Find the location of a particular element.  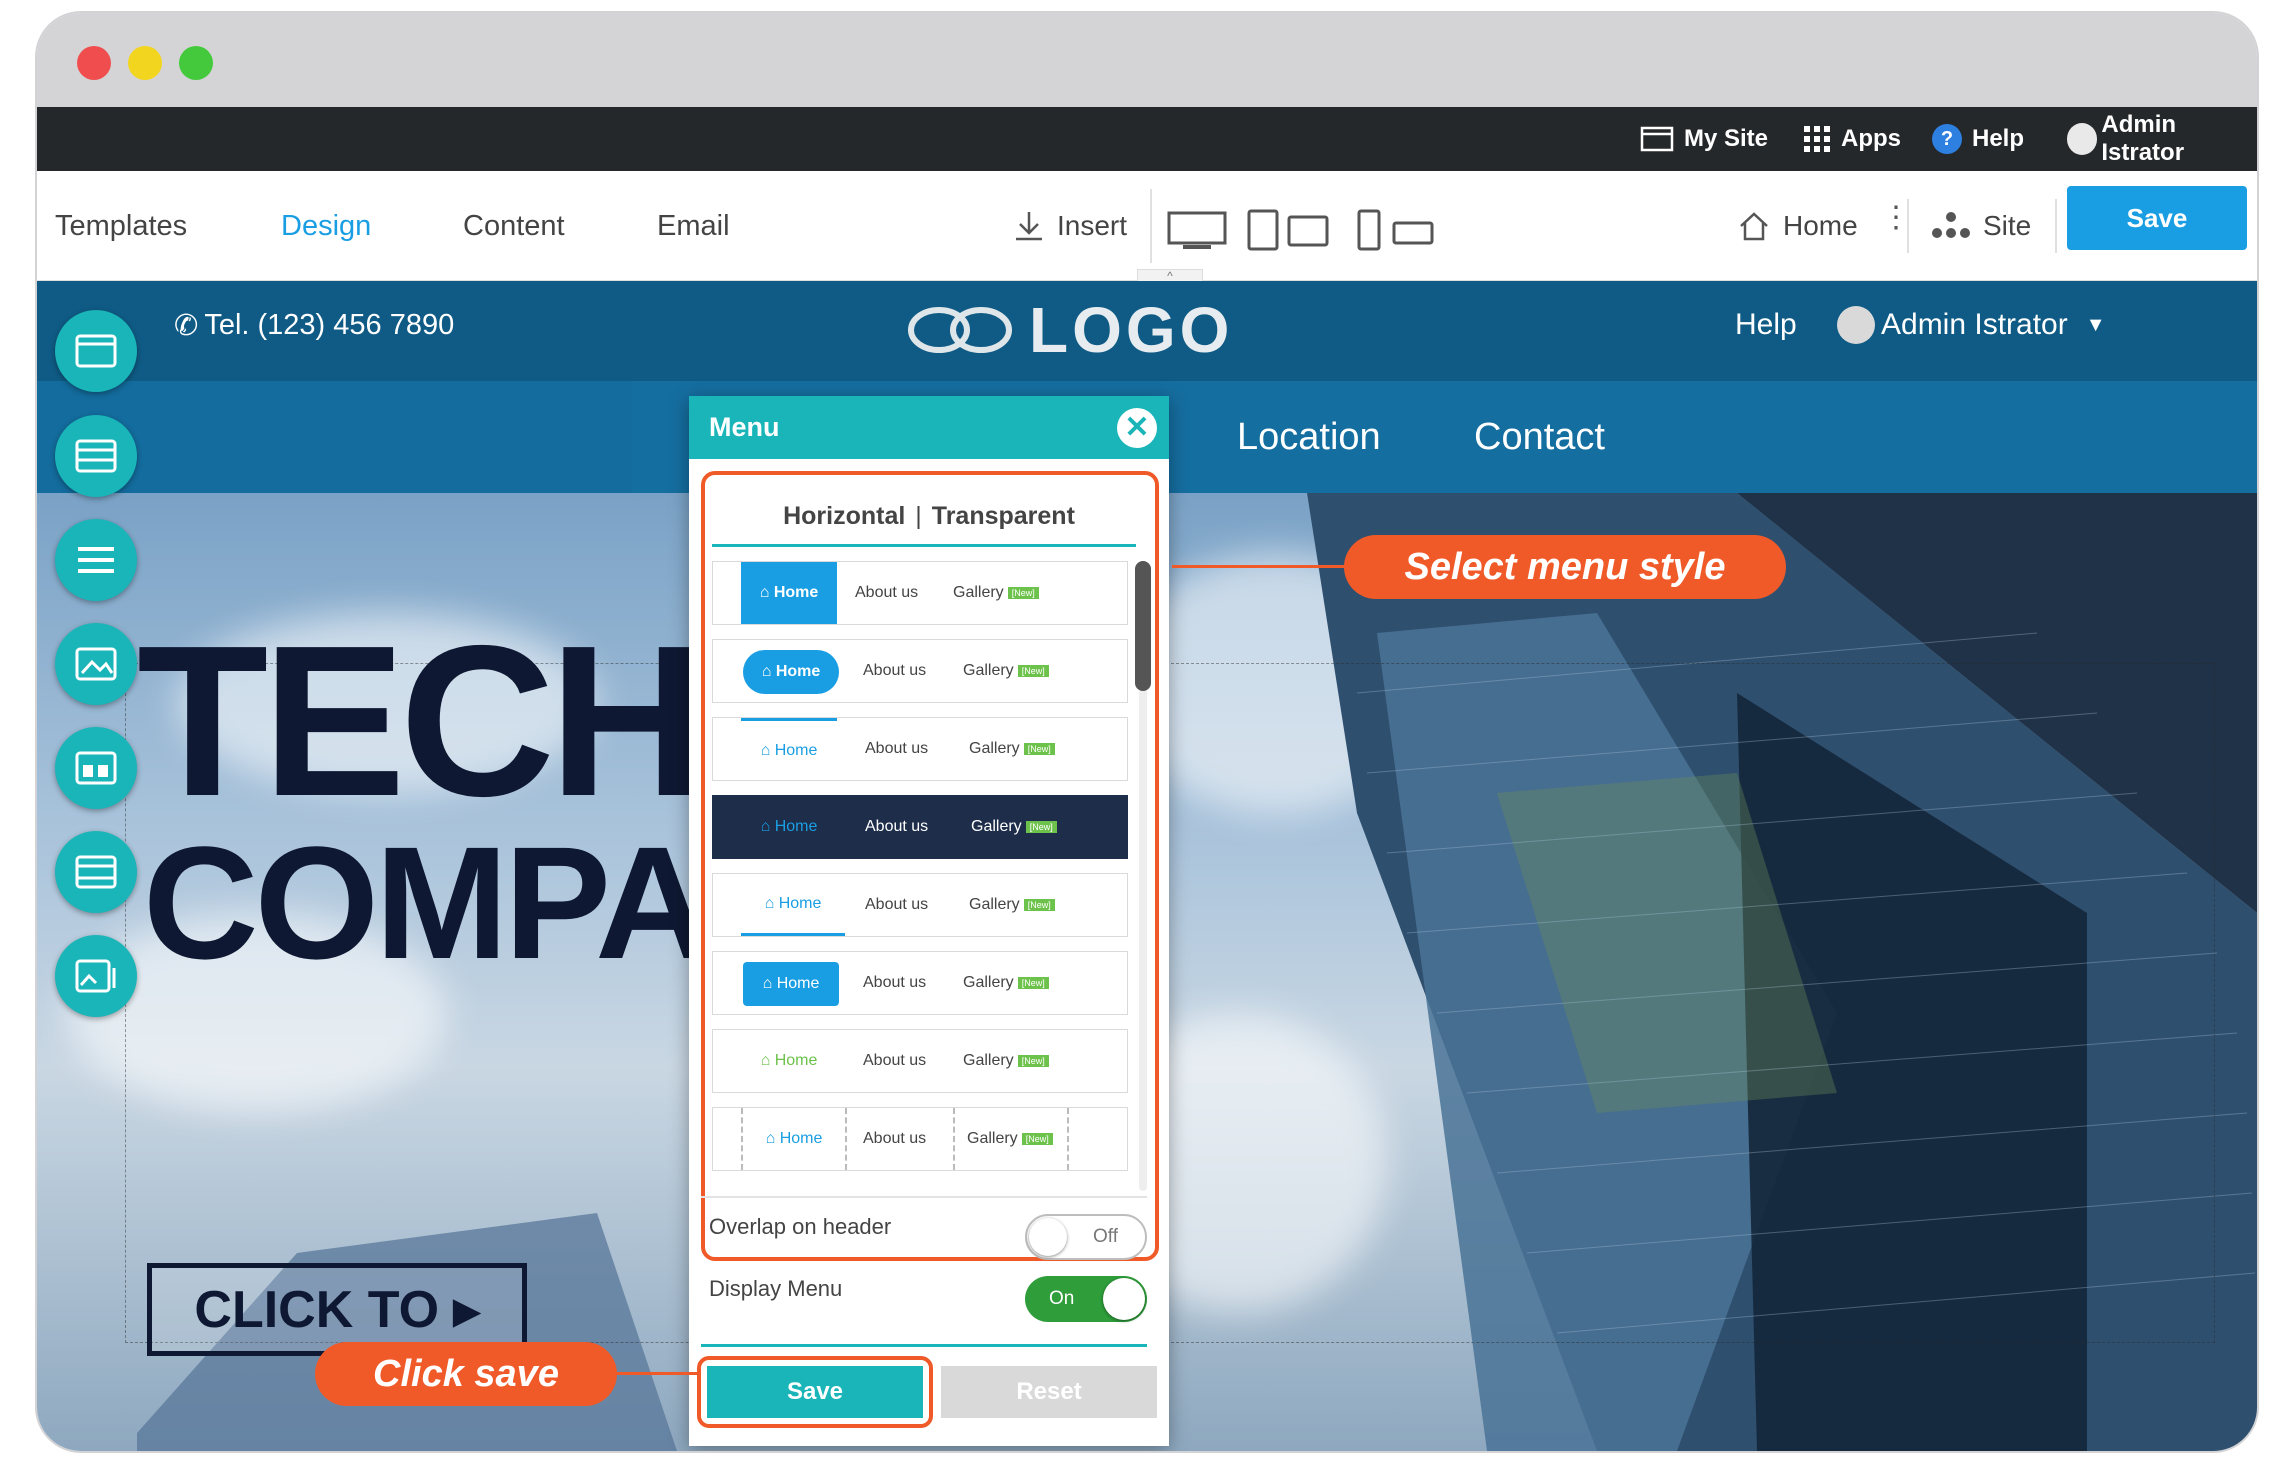

overlap-toggle: Off is located at coordinates (1086, 1237).